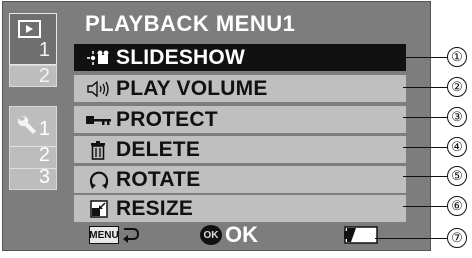 This screenshot has width=472, height=258. What do you see at coordinates (192, 88) in the screenshot?
I see `menu-item-label: PLAY VOLUME` at bounding box center [192, 88].